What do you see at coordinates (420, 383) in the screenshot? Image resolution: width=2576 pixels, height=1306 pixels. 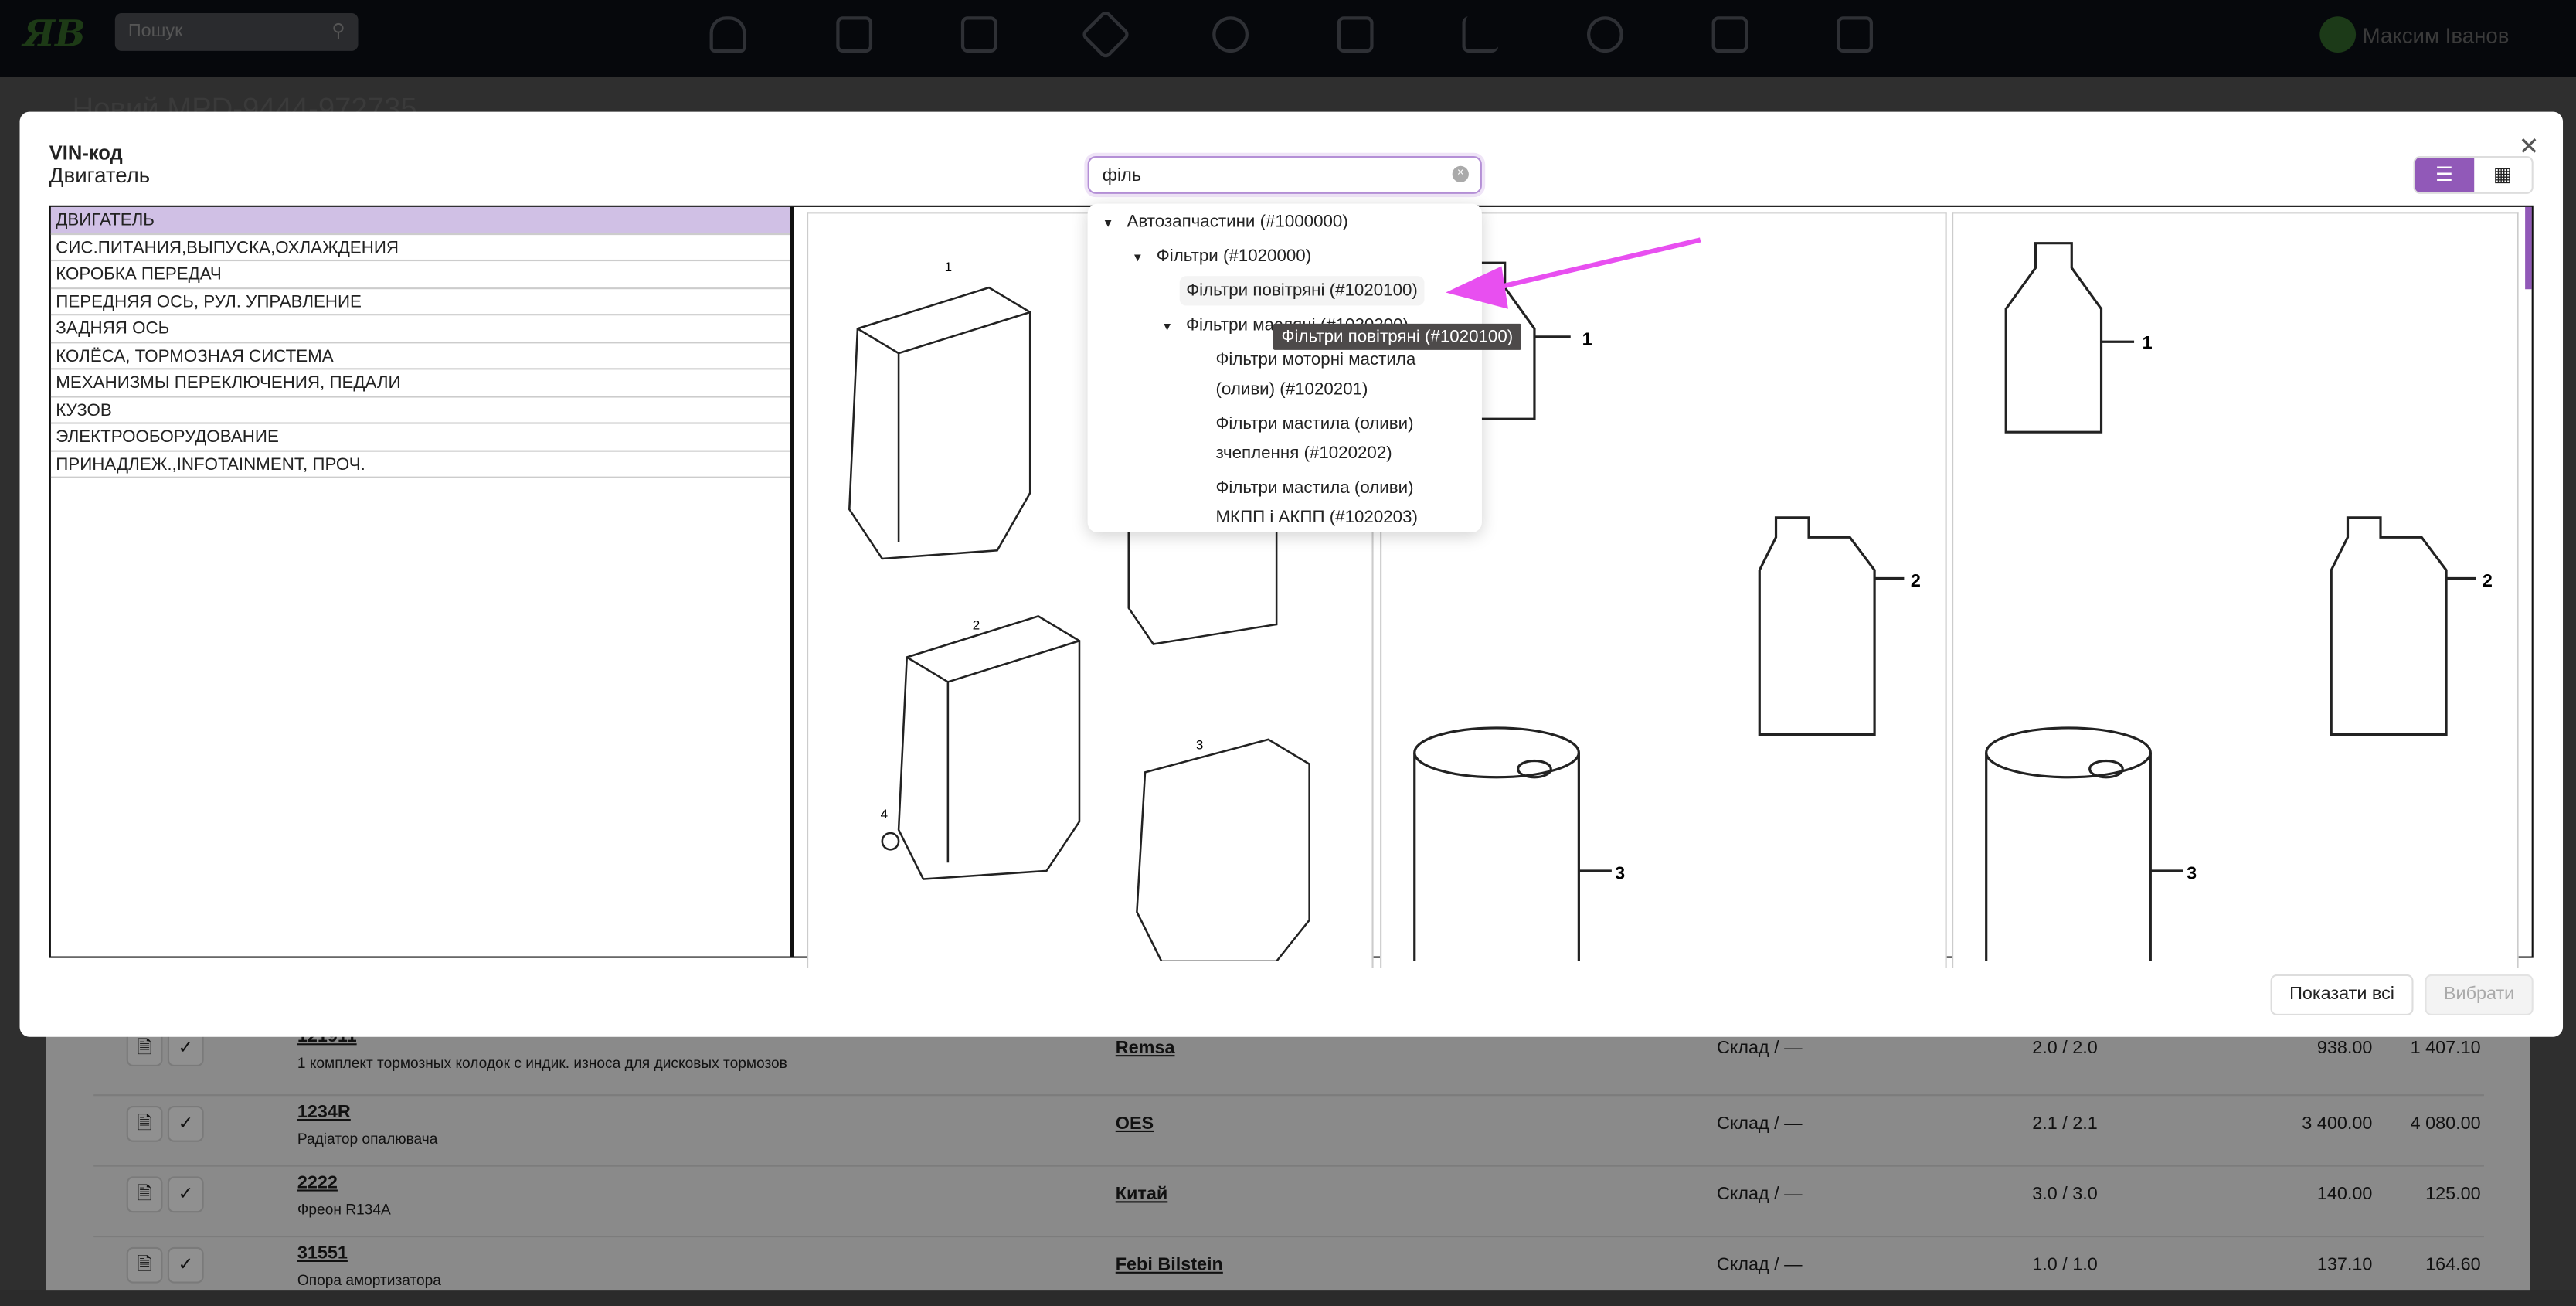 I see `category-item: Механизмы переключения, педали` at bounding box center [420, 383].